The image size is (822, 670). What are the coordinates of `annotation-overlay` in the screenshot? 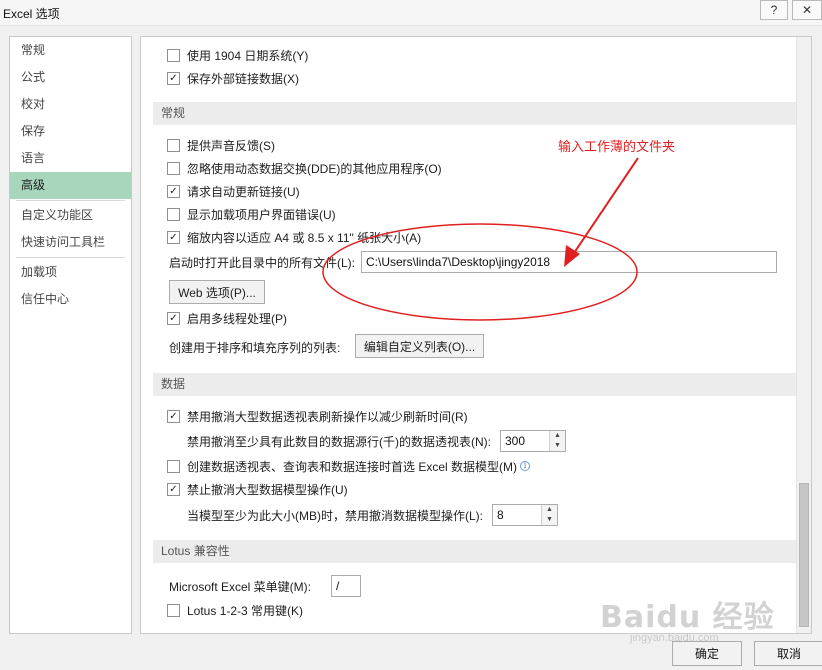 It's located at (480, 239).